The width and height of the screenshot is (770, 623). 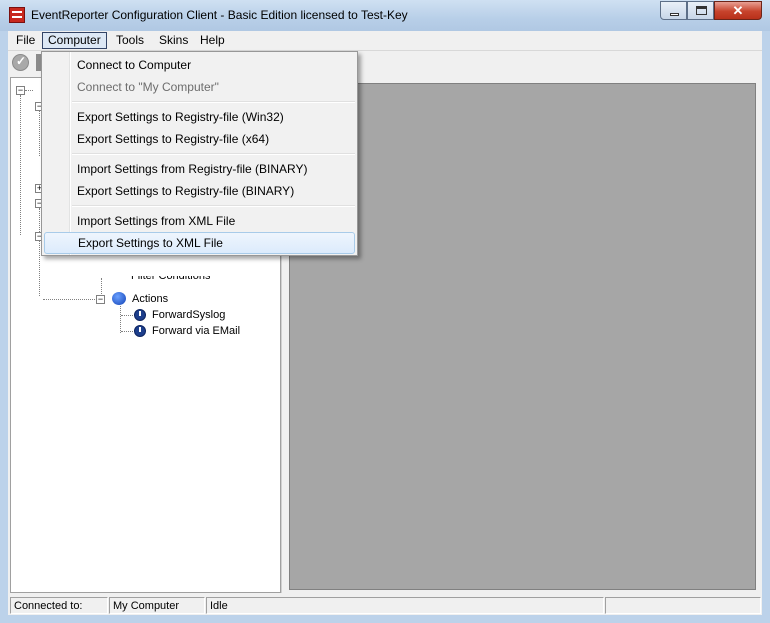 I want to click on close-button: ✕, so click(x=738, y=10).